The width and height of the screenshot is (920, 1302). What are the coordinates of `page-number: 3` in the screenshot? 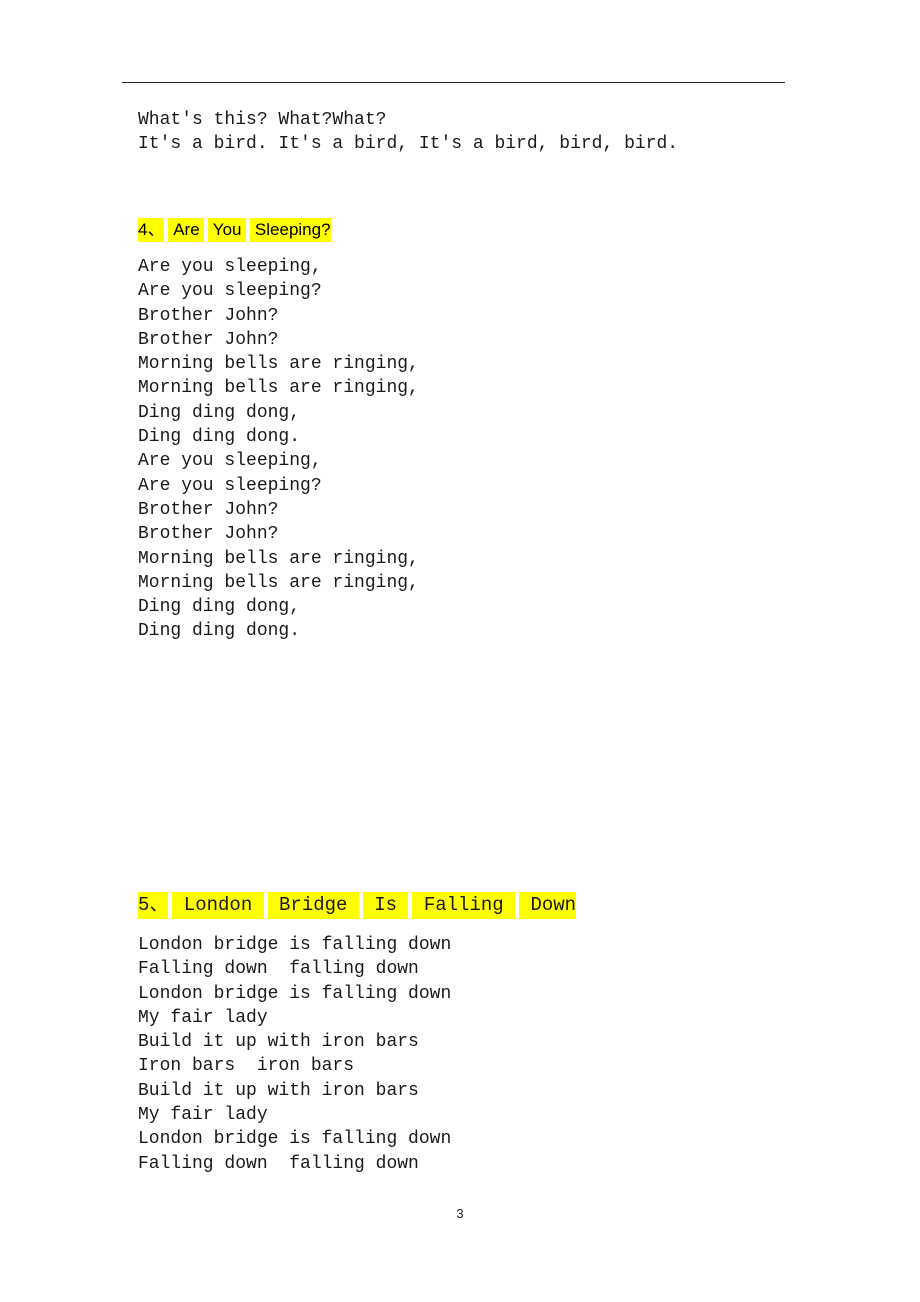 It's located at (460, 1213).